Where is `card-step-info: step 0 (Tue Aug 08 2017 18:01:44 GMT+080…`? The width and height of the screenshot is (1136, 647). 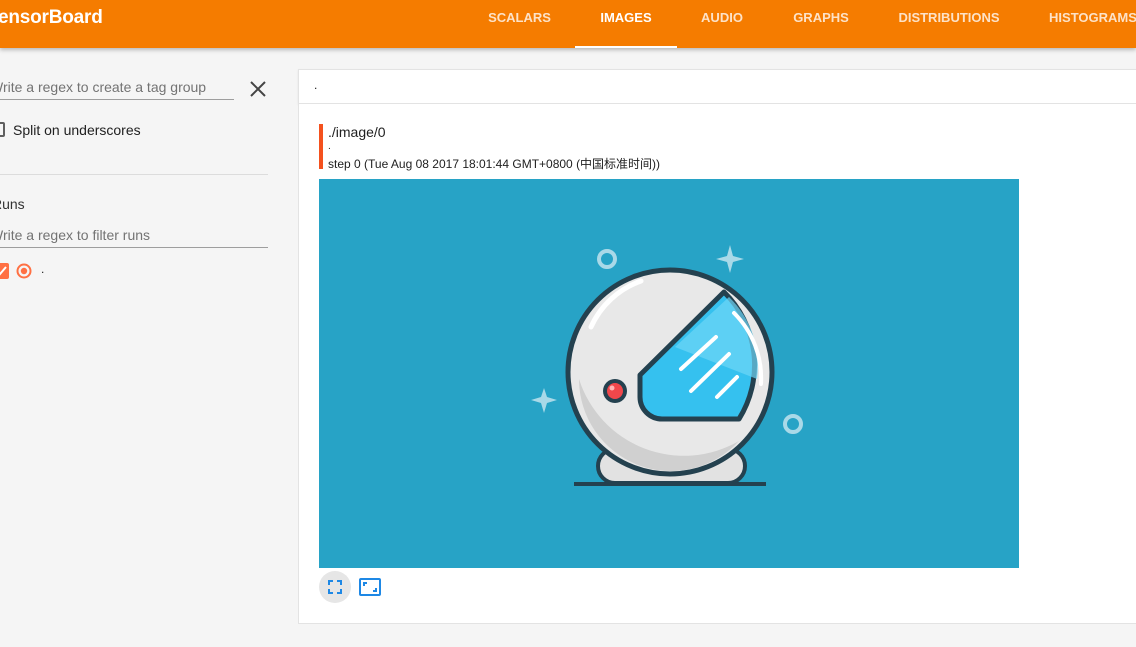 card-step-info: step 0 (Tue Aug 08 2017 18:01:44 GMT+080… is located at coordinates (494, 164).